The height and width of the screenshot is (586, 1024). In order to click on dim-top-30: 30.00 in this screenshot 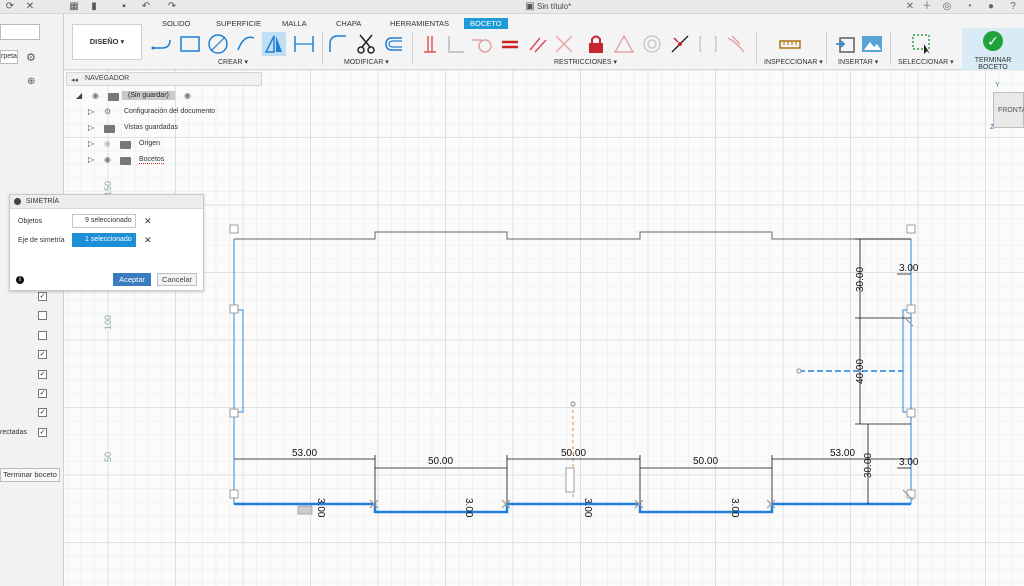, I will do `click(860, 279)`.